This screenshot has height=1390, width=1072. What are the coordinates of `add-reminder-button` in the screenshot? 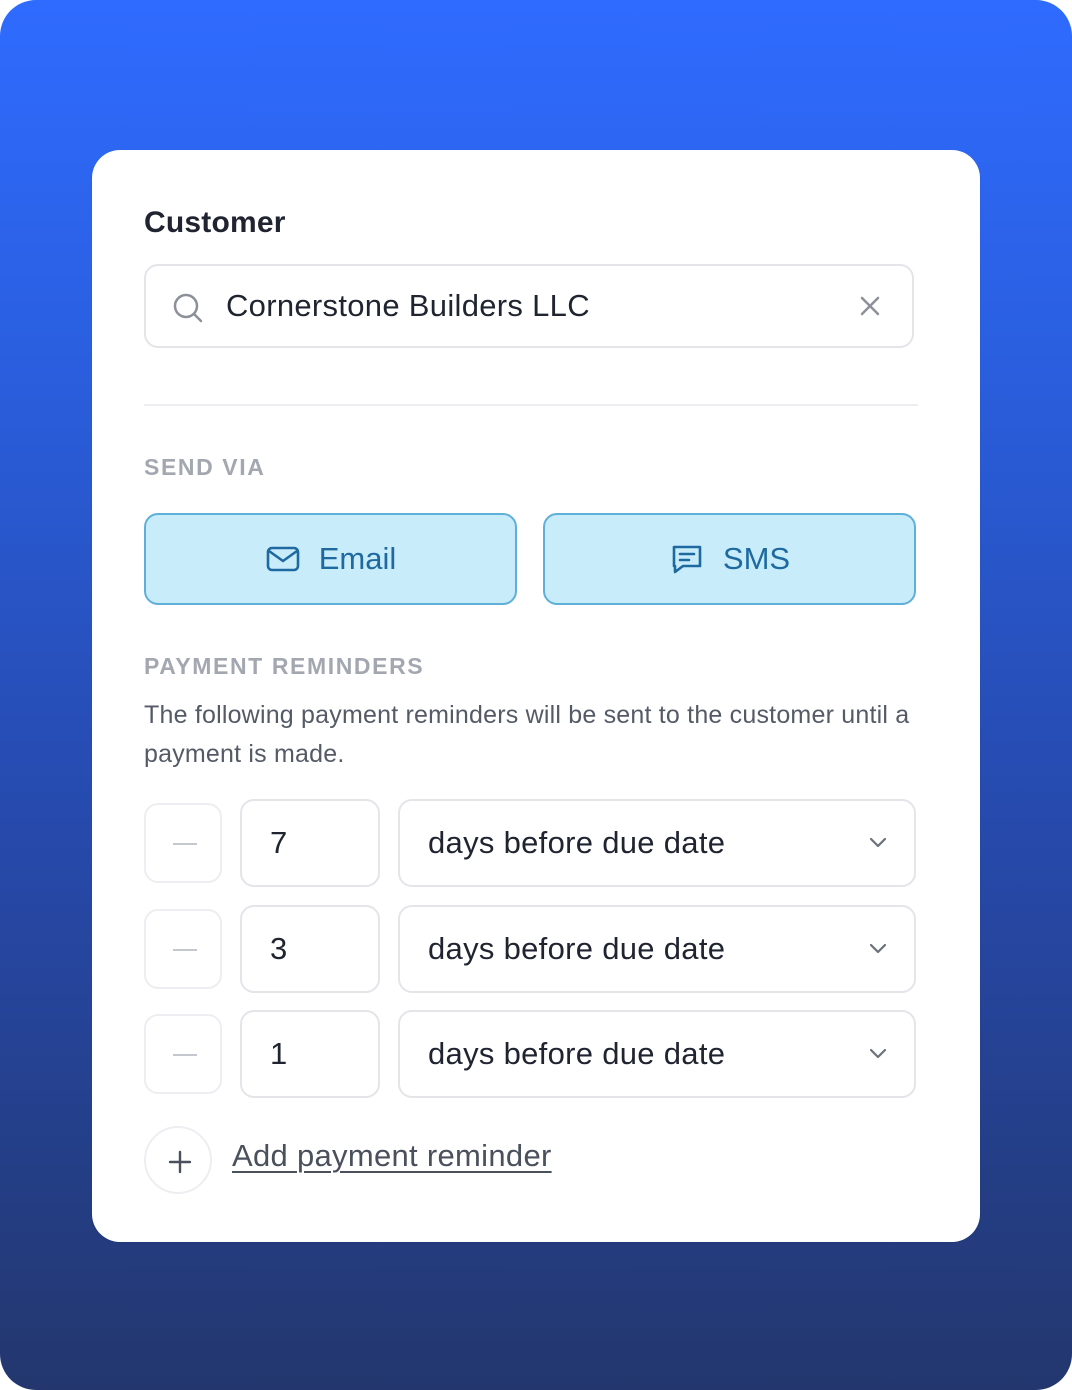 It's located at (178, 1160).